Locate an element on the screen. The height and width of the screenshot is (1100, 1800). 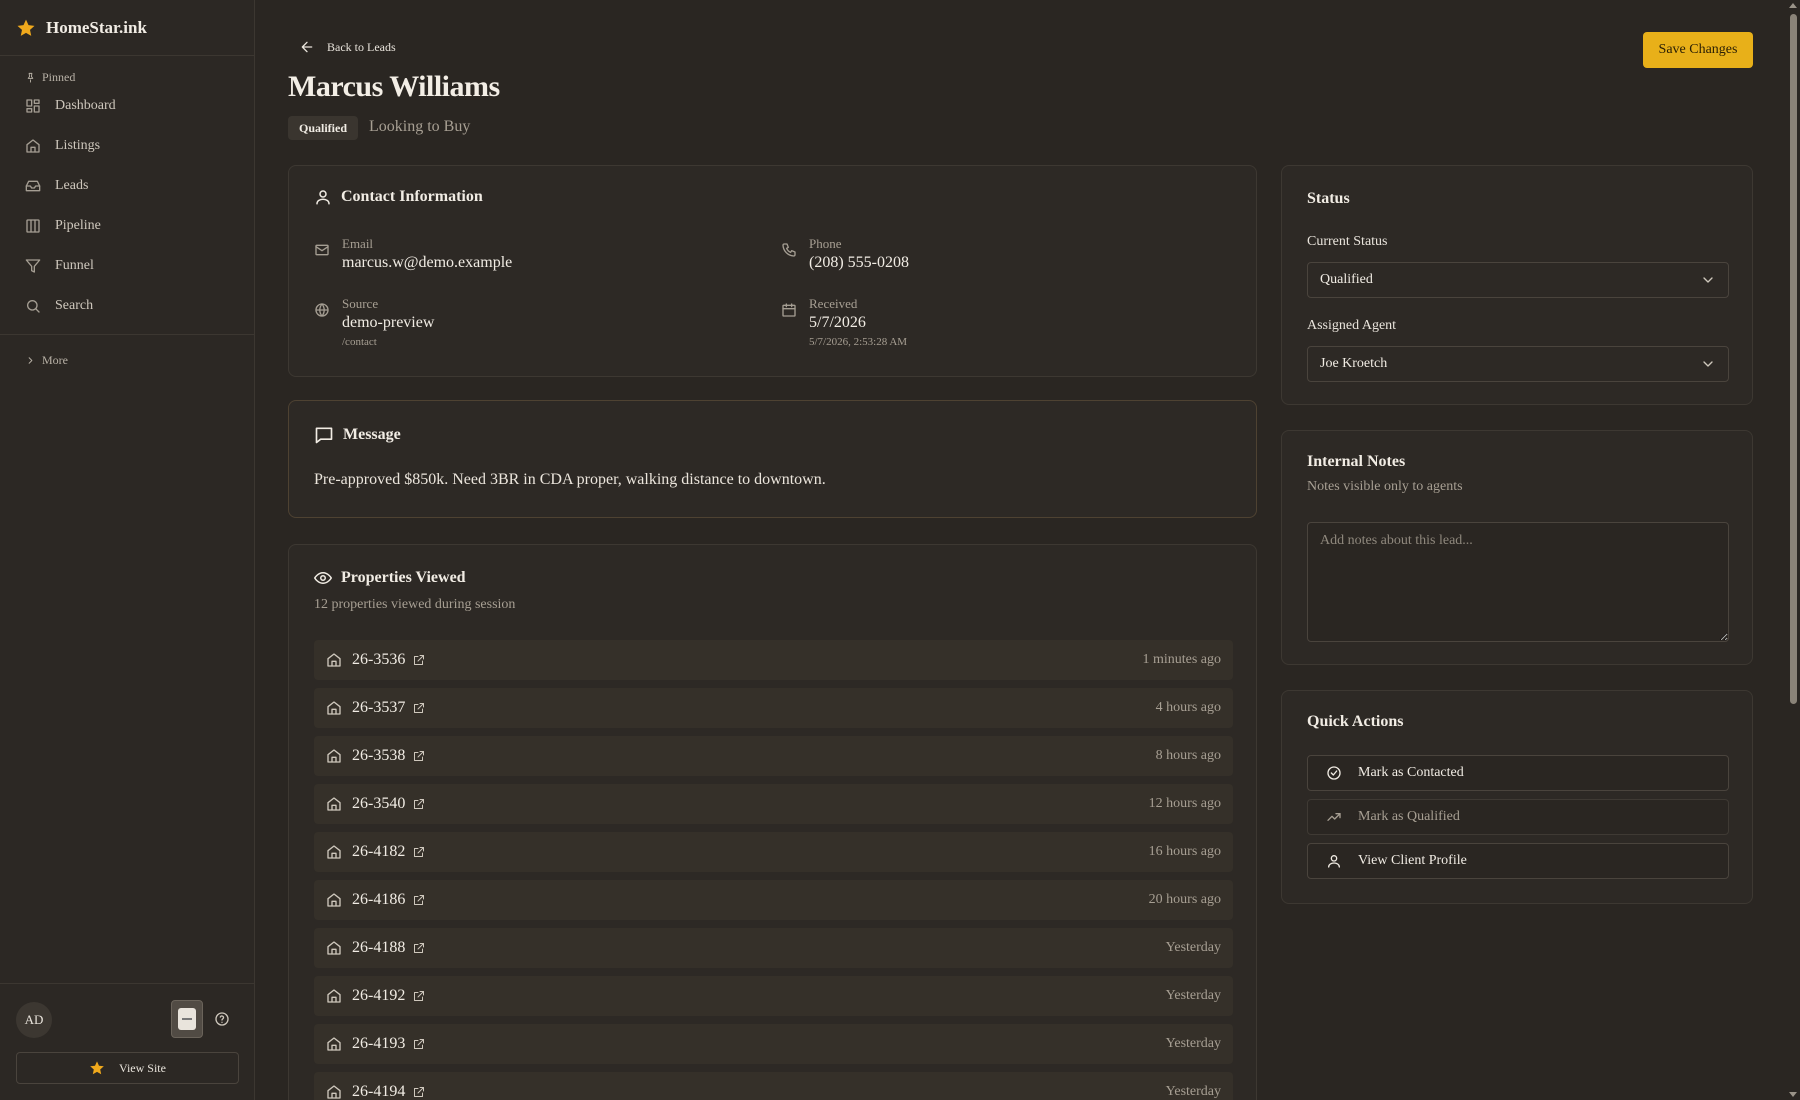
property-id: 26-4186 is located at coordinates (378, 900).